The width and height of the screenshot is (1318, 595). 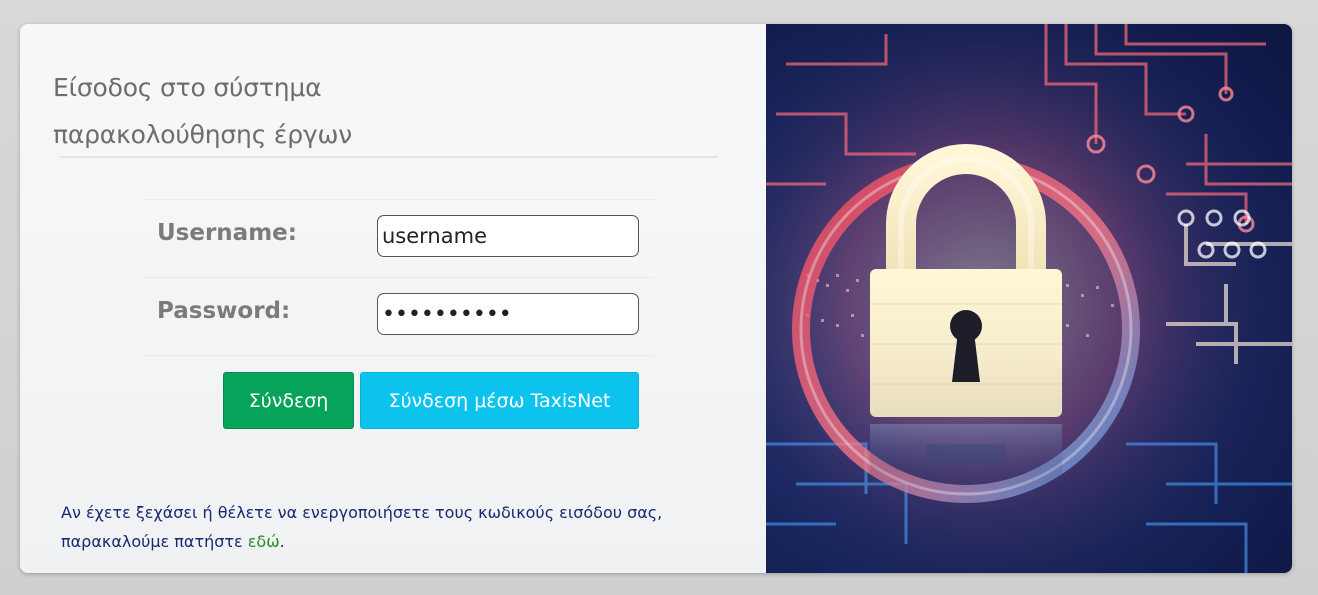 I want to click on password-label: Password:, so click(x=224, y=311).